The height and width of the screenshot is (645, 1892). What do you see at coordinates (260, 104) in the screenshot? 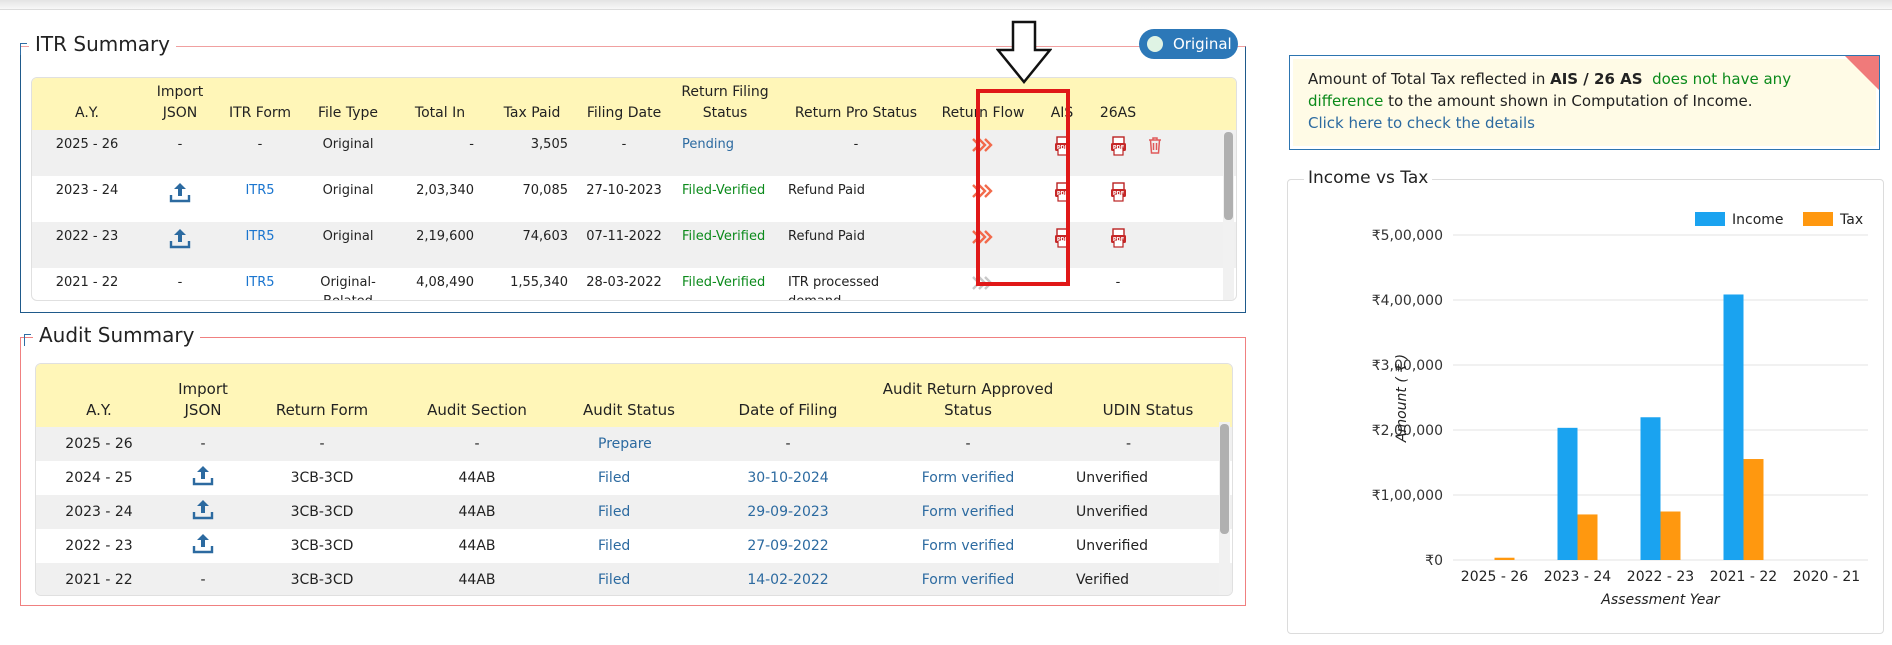
I see `col-itr-form: ITR Form` at bounding box center [260, 104].